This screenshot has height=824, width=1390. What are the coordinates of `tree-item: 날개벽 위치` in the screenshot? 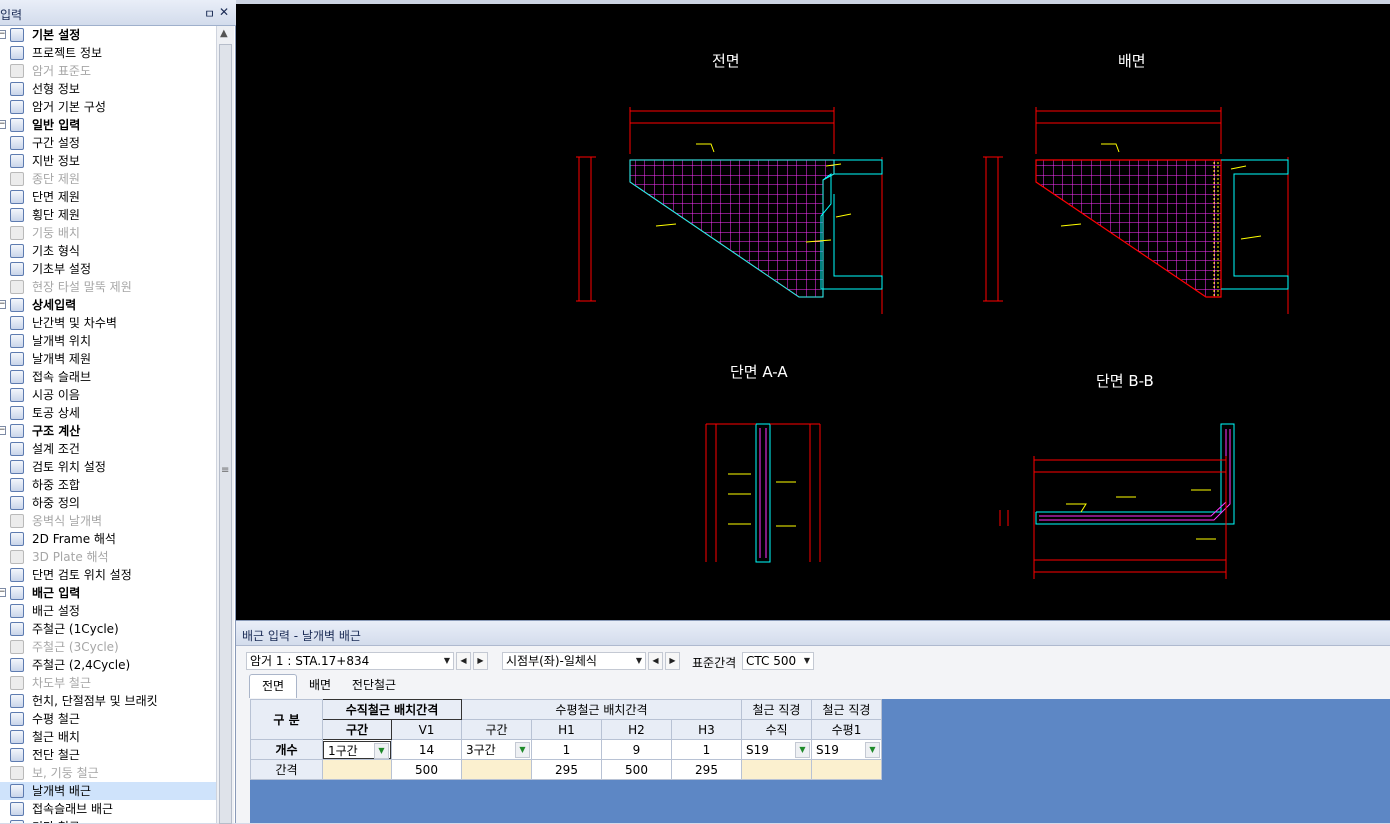 It's located at (108, 341).